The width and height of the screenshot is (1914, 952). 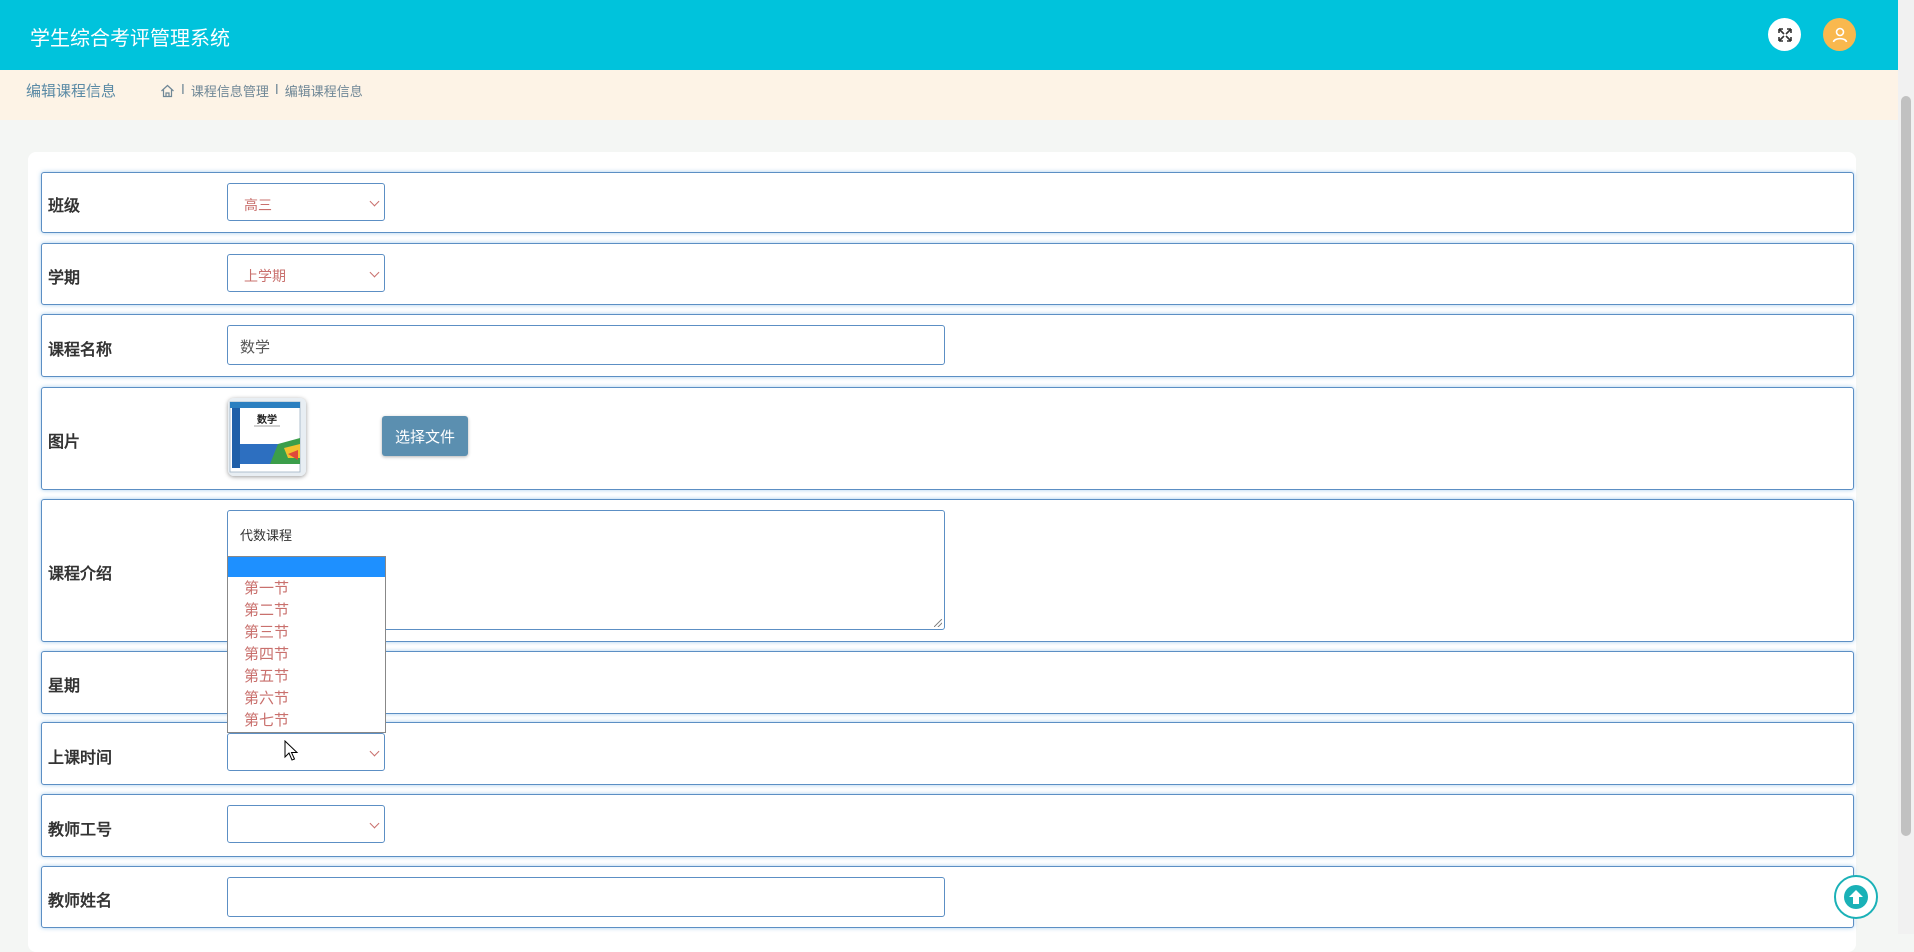 I want to click on course-name-input: 数学, so click(x=586, y=345).